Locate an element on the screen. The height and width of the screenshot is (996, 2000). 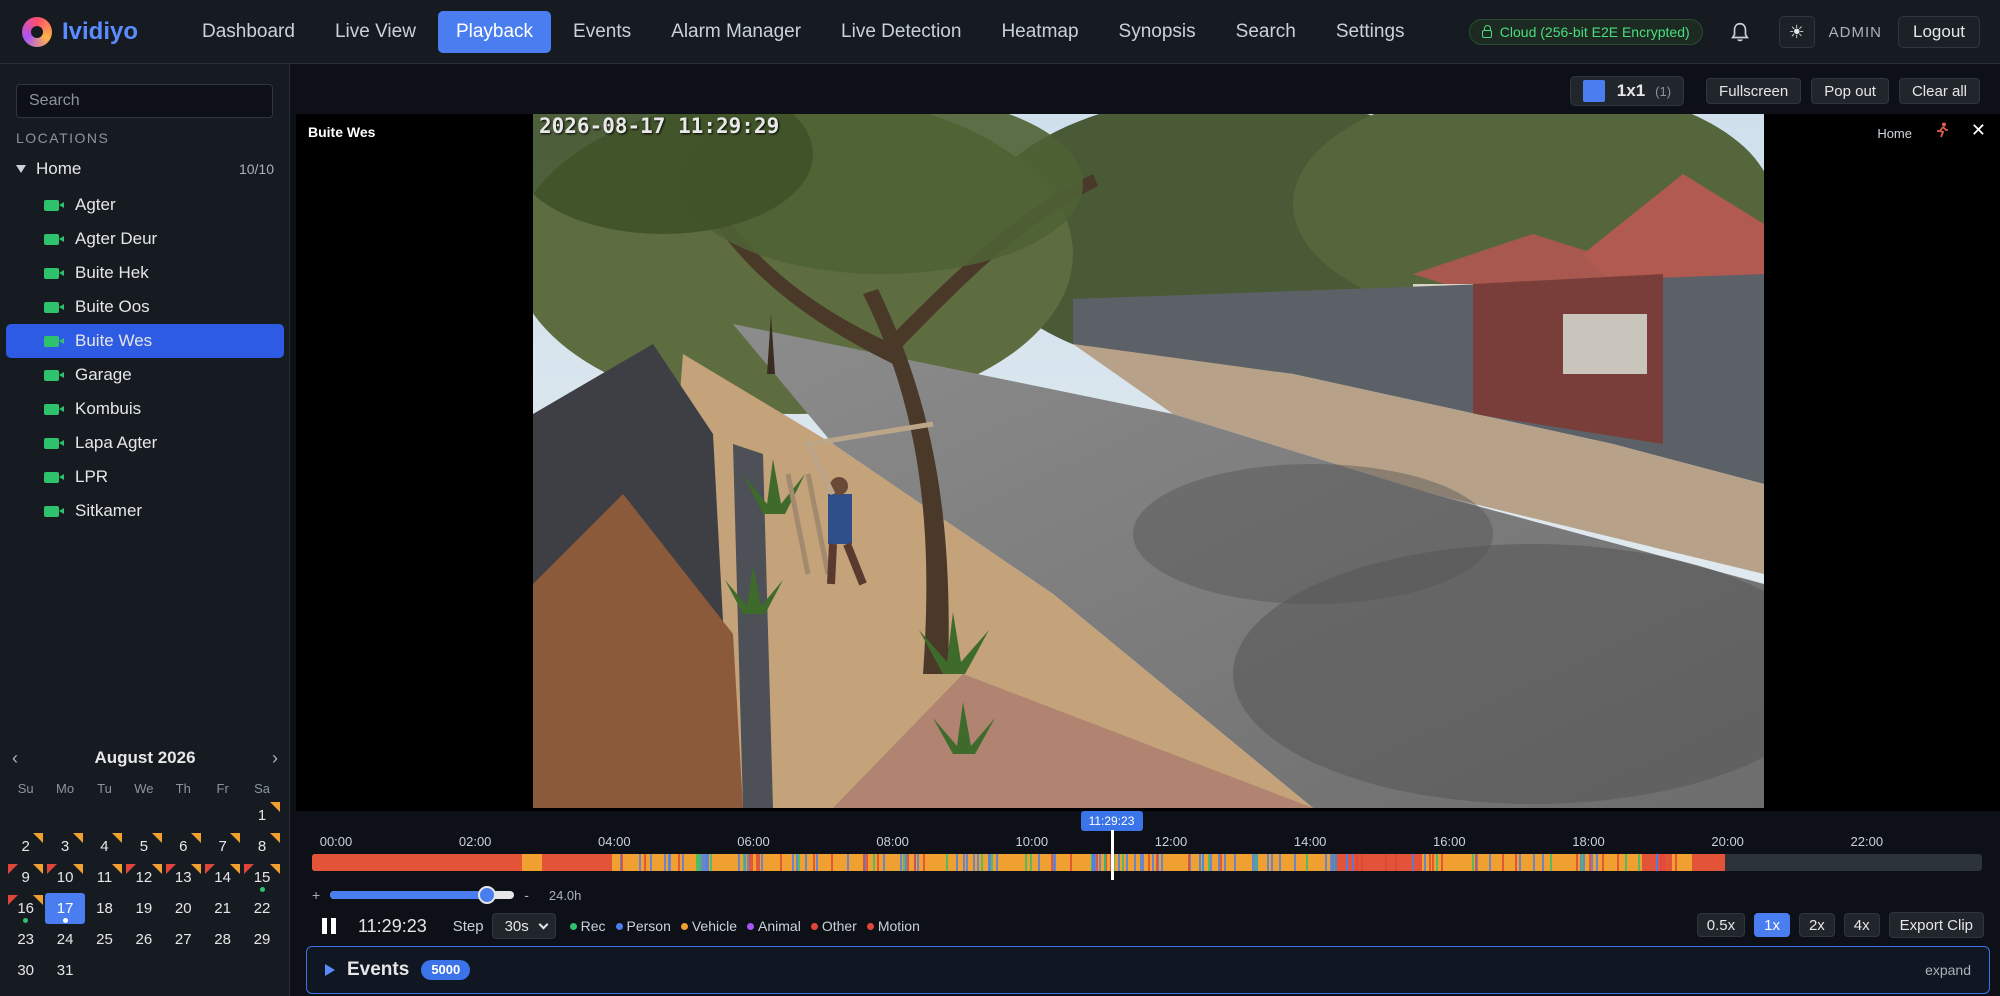
nav-item-search: Search is located at coordinates (1266, 32).